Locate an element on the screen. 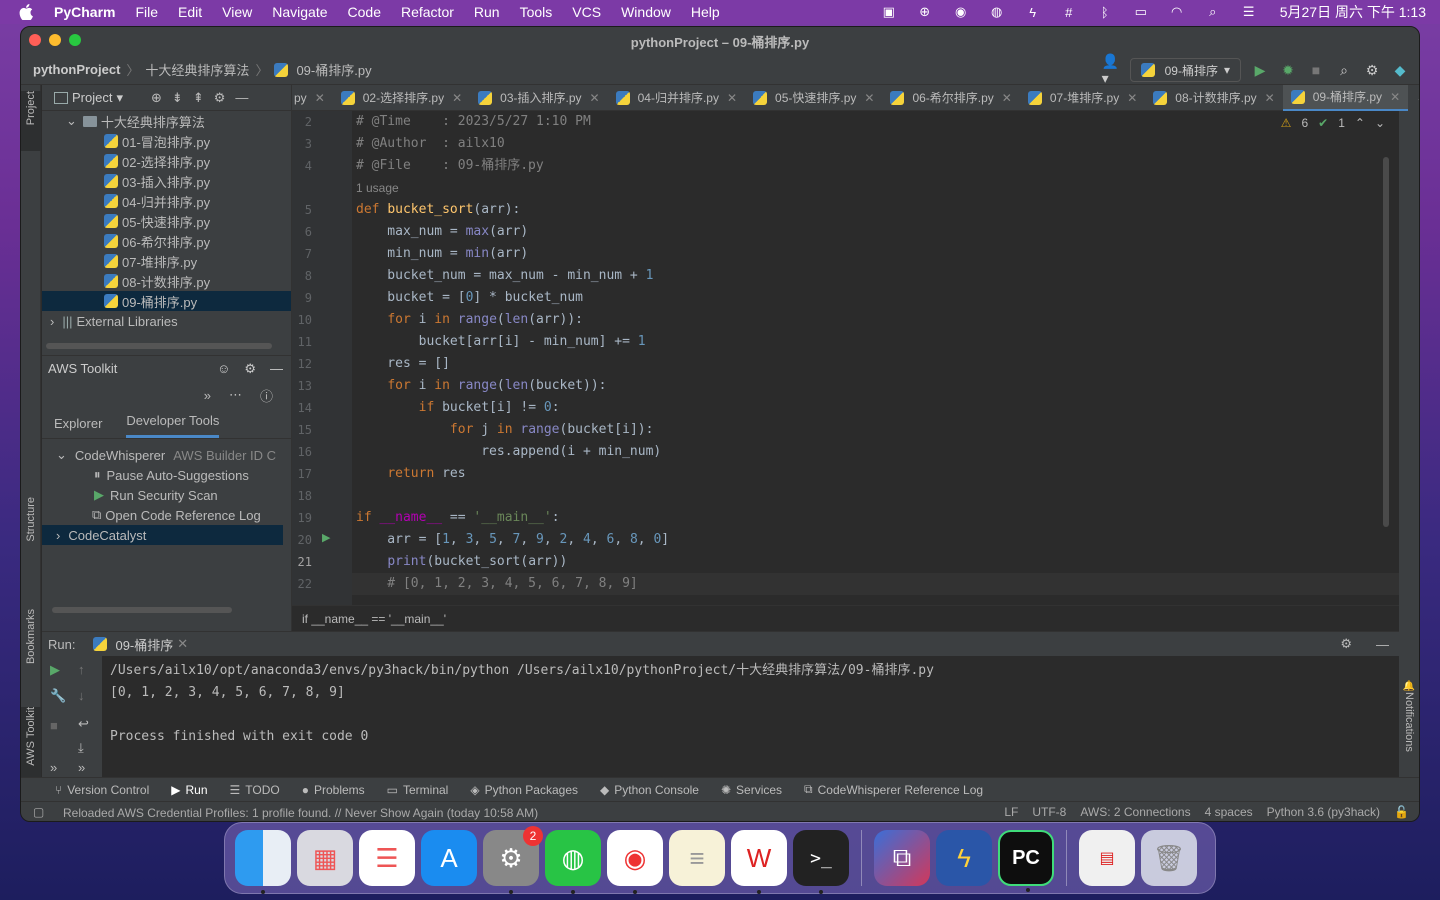 Image resolution: width=1440 pixels, height=900 pixels. panel-toggle-icon: ▢ is located at coordinates (38, 812).